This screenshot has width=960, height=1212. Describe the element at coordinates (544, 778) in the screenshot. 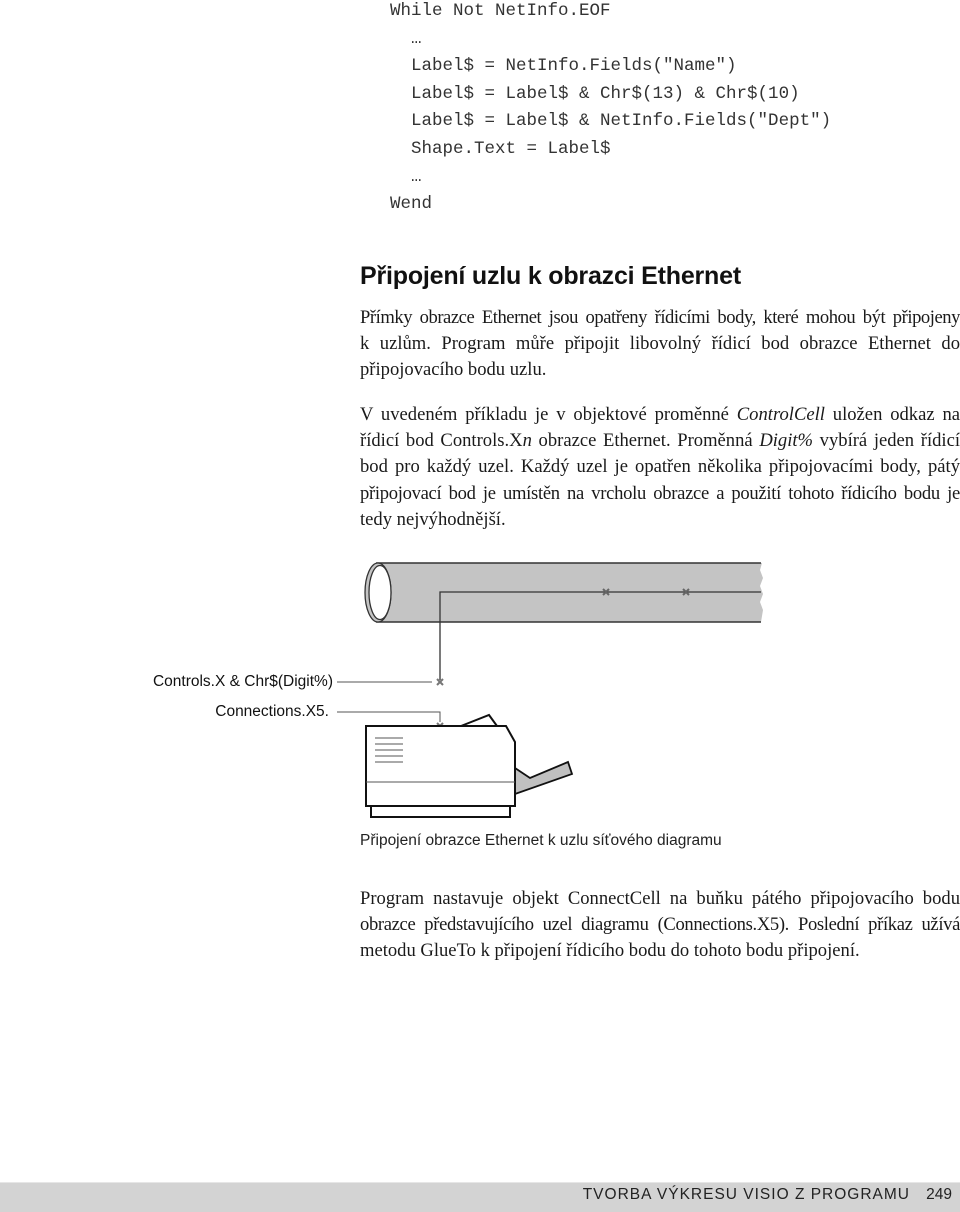

I see `printer-output-tray` at that location.